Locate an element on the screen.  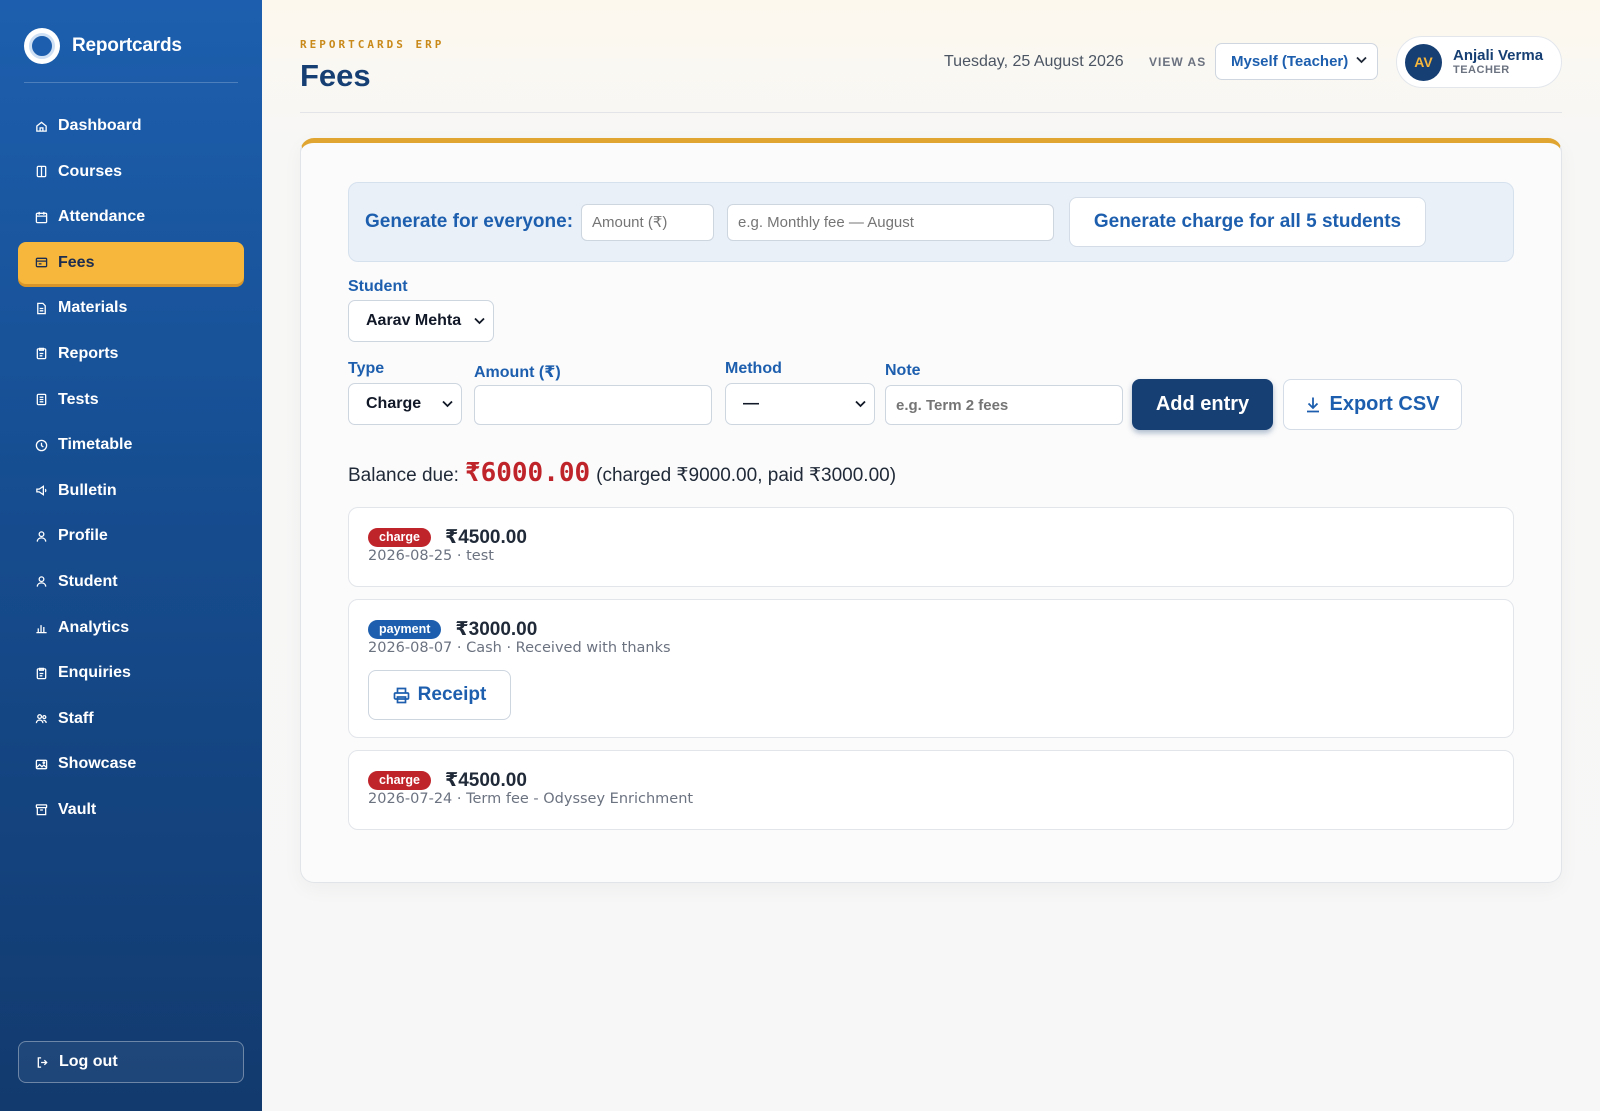
sidebar-item-staff: Staff is located at coordinates (131, 719).